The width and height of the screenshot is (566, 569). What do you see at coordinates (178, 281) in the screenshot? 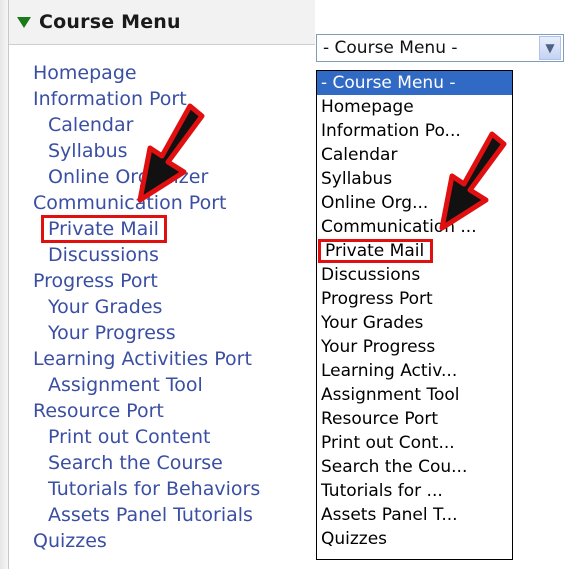
I see `sidebar-item: Progress Port` at bounding box center [178, 281].